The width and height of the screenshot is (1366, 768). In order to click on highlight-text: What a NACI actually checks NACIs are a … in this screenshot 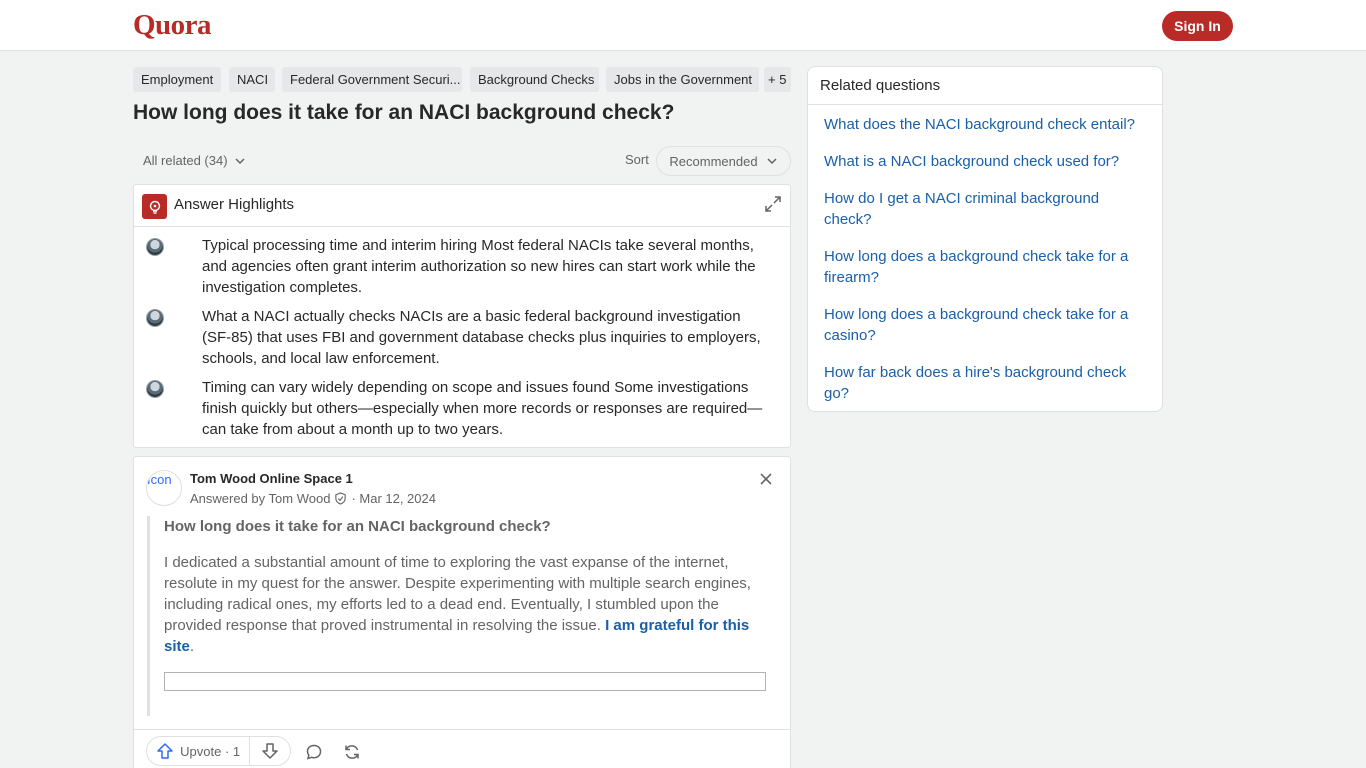, I will do `click(481, 337)`.